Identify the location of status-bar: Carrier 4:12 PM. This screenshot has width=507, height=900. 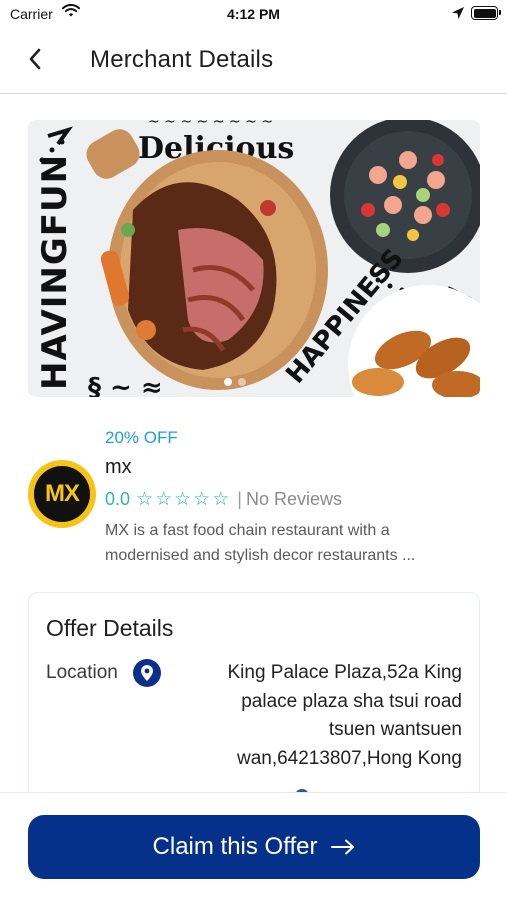
(253, 14).